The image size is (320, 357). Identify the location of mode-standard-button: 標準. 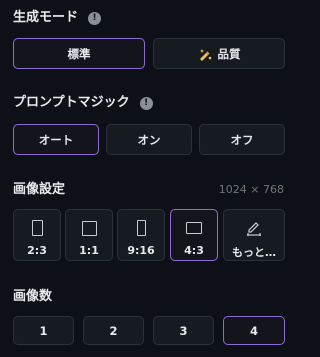
(79, 53).